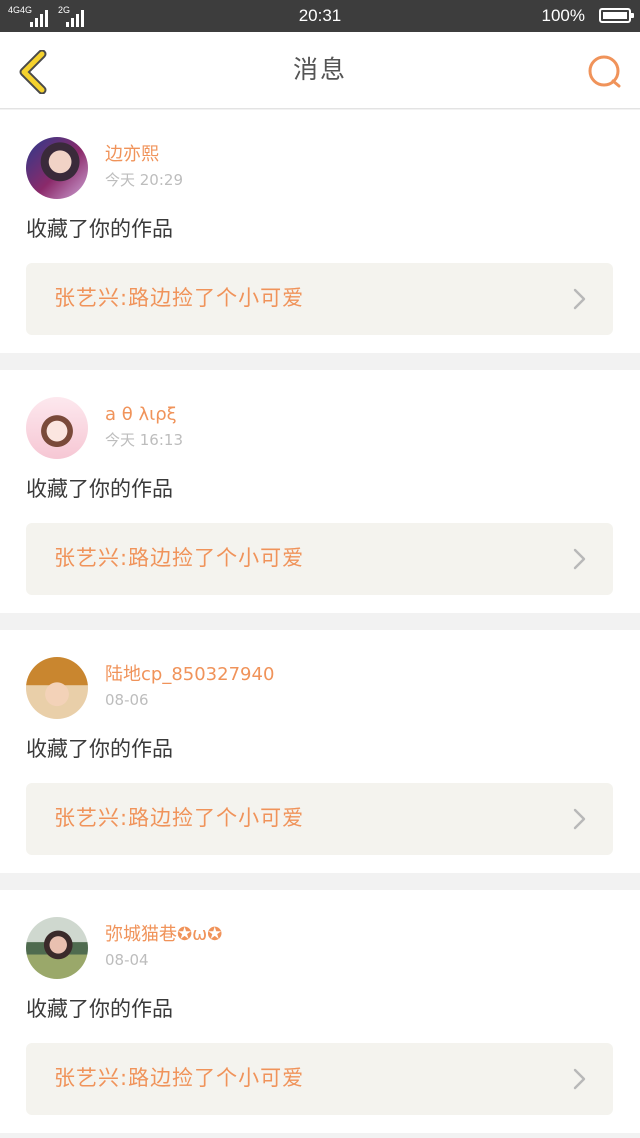 The image size is (640, 1138). What do you see at coordinates (144, 440) in the screenshot?
I see `message-time: 今天 16:13` at bounding box center [144, 440].